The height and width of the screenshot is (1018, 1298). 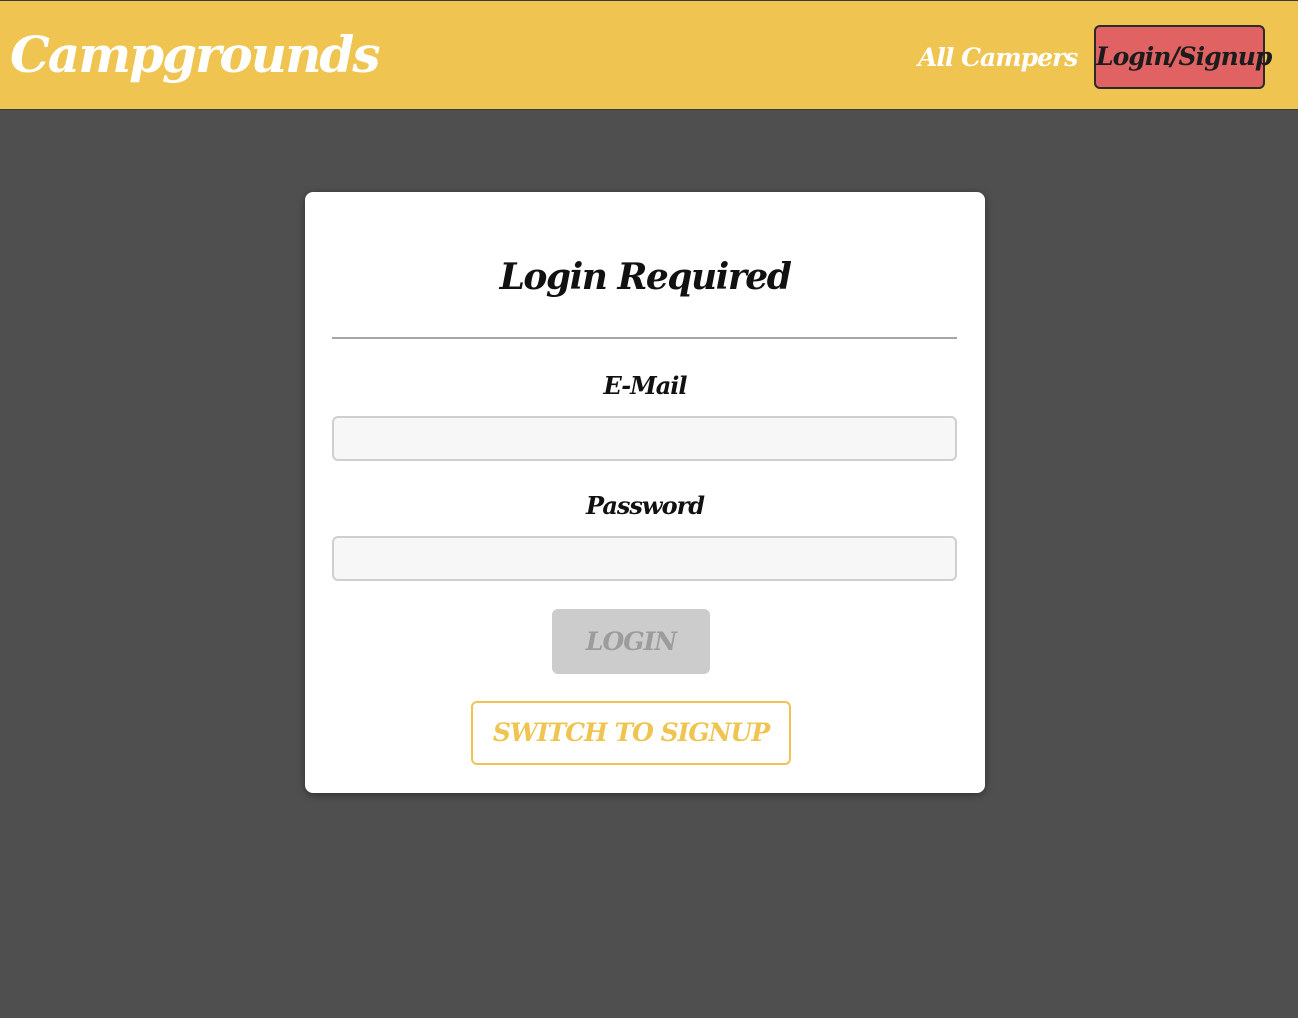 I want to click on nav-login-signup-button: Login/Signup, so click(x=1183, y=57).